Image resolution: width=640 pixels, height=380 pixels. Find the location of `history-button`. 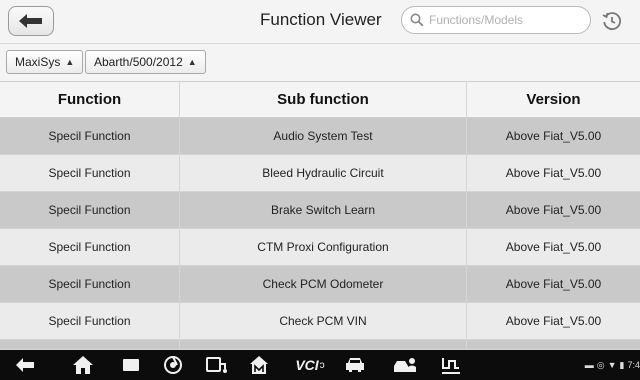

history-button is located at coordinates (612, 21).